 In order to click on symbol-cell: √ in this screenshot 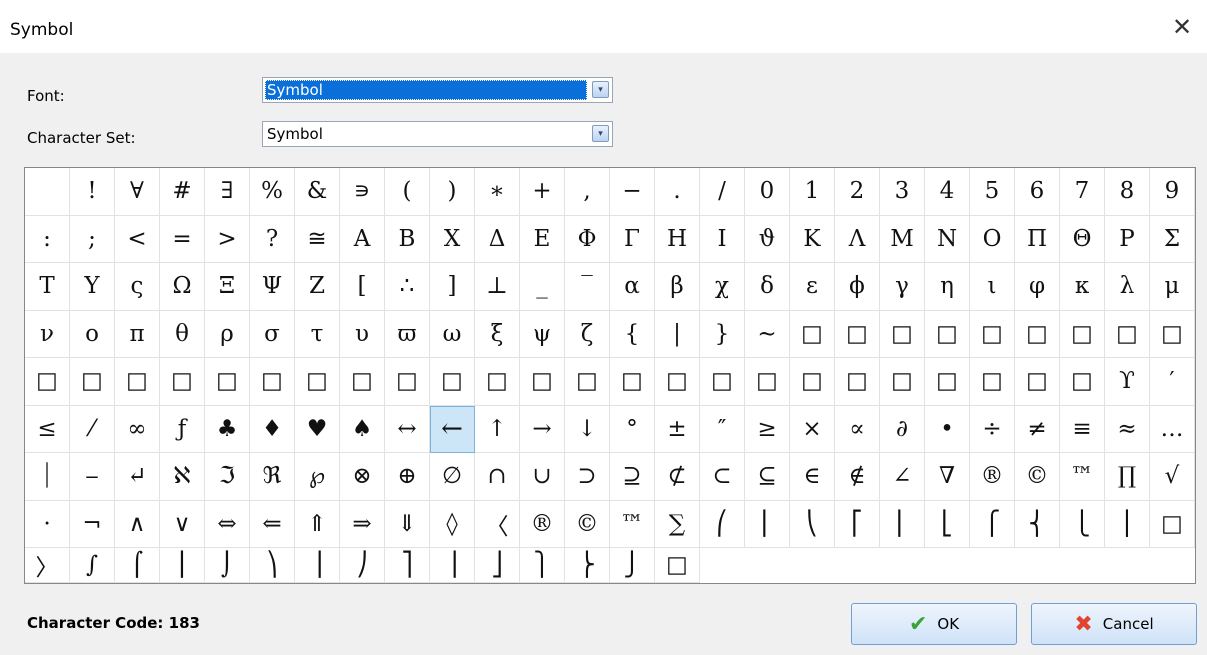, I will do `click(1172, 477)`.